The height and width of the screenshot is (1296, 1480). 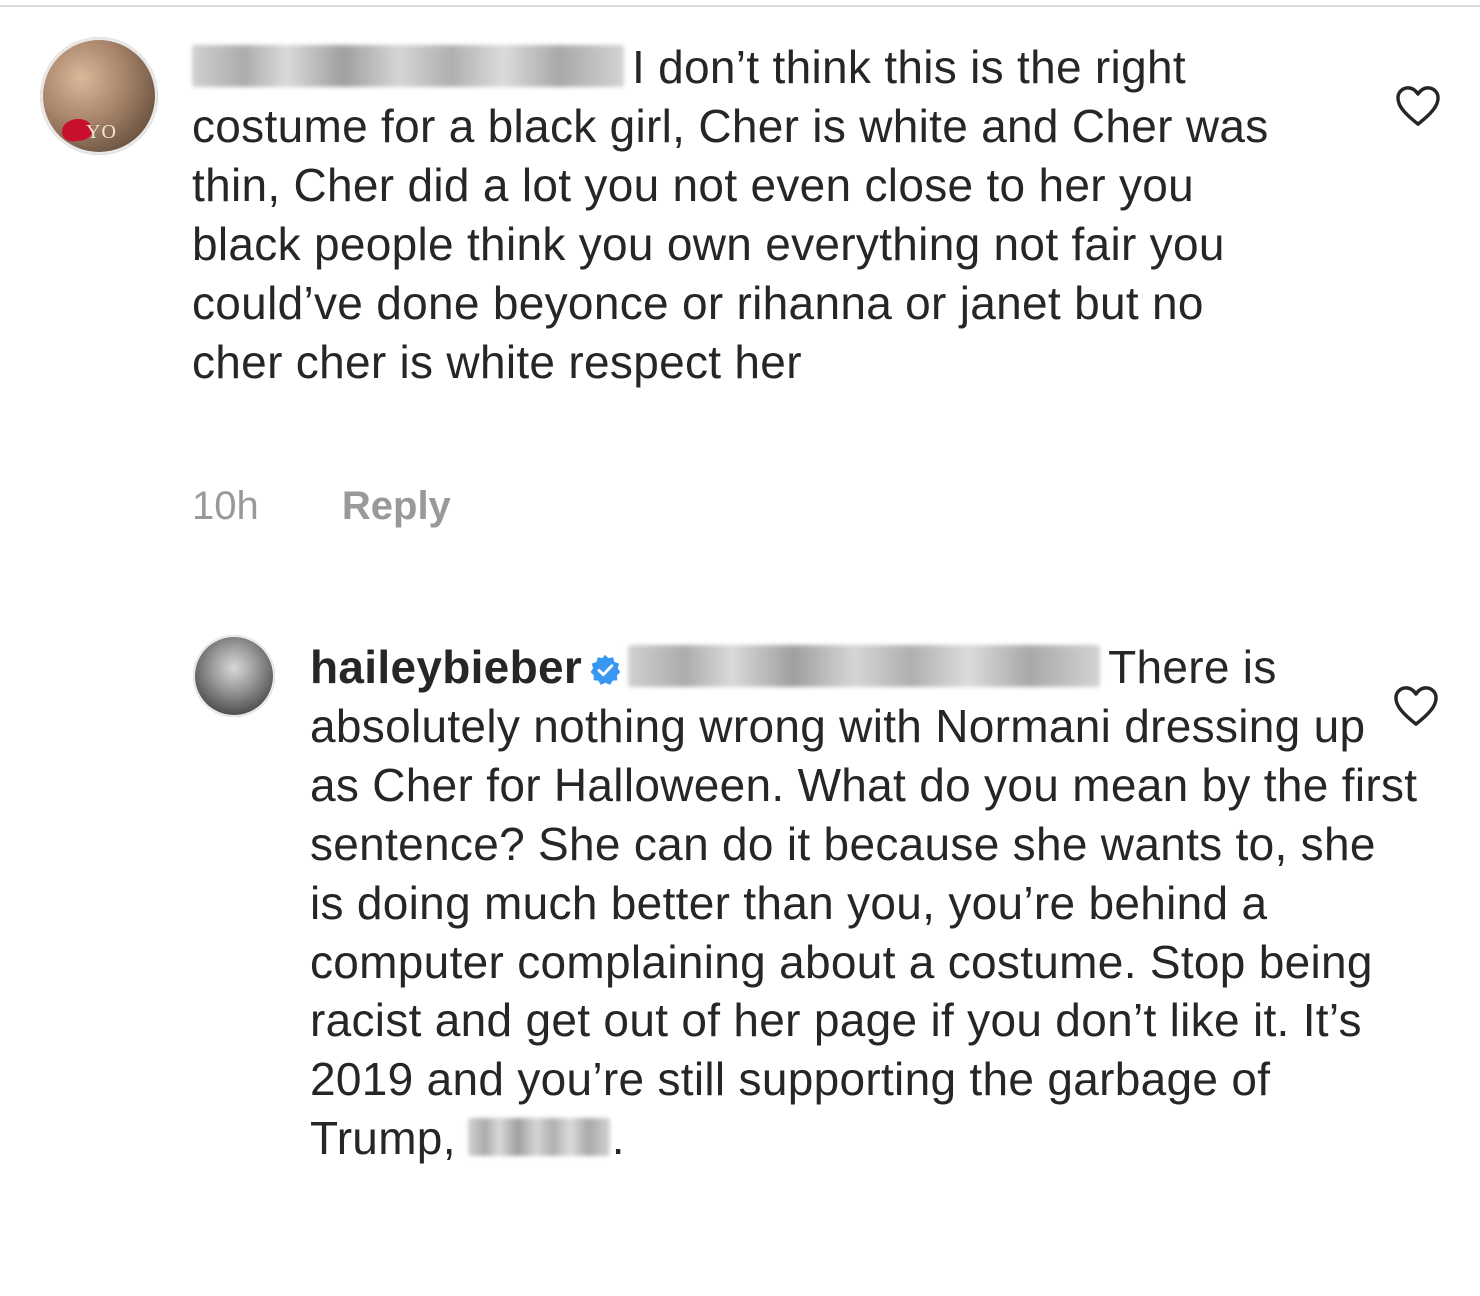 I want to click on verified-badge-icon, so click(x=605, y=669).